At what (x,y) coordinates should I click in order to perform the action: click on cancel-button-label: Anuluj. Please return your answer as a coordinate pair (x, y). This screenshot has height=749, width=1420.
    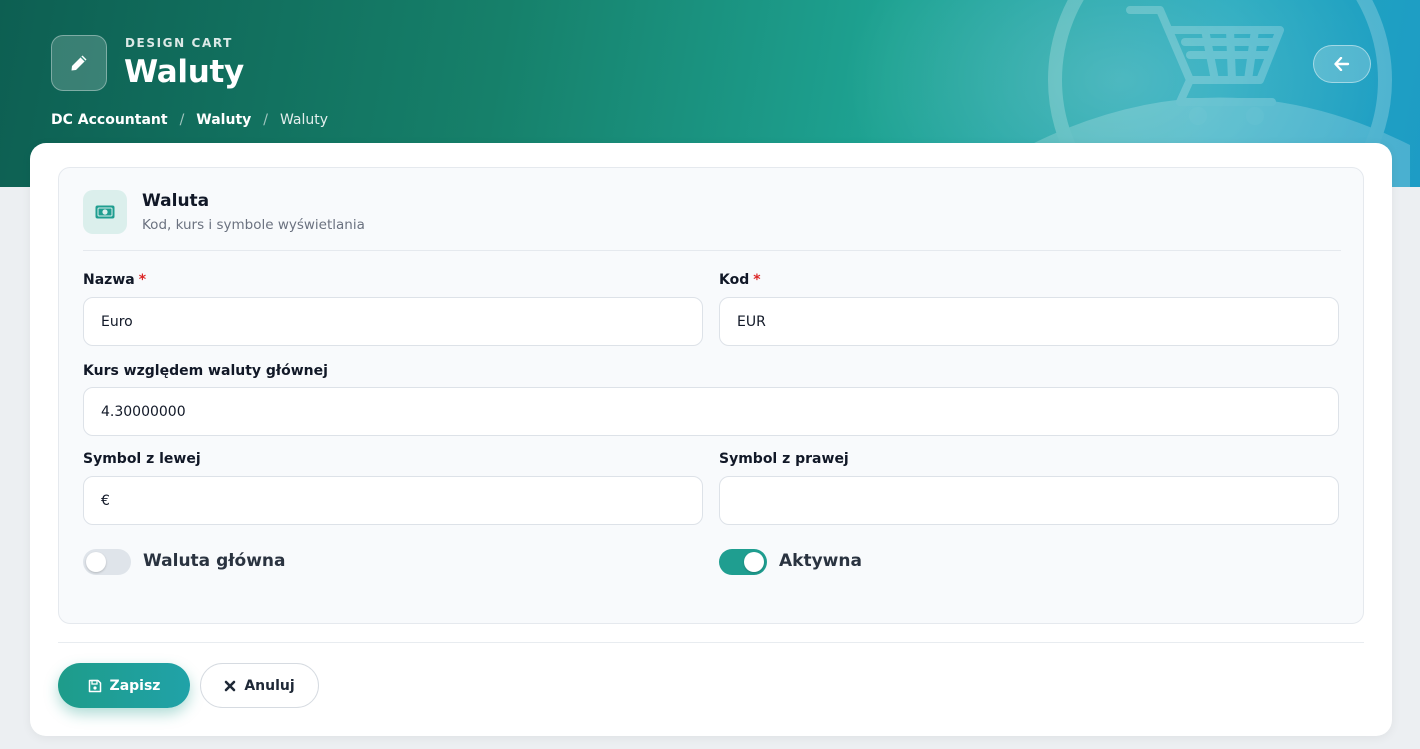
    Looking at the image, I should click on (269, 685).